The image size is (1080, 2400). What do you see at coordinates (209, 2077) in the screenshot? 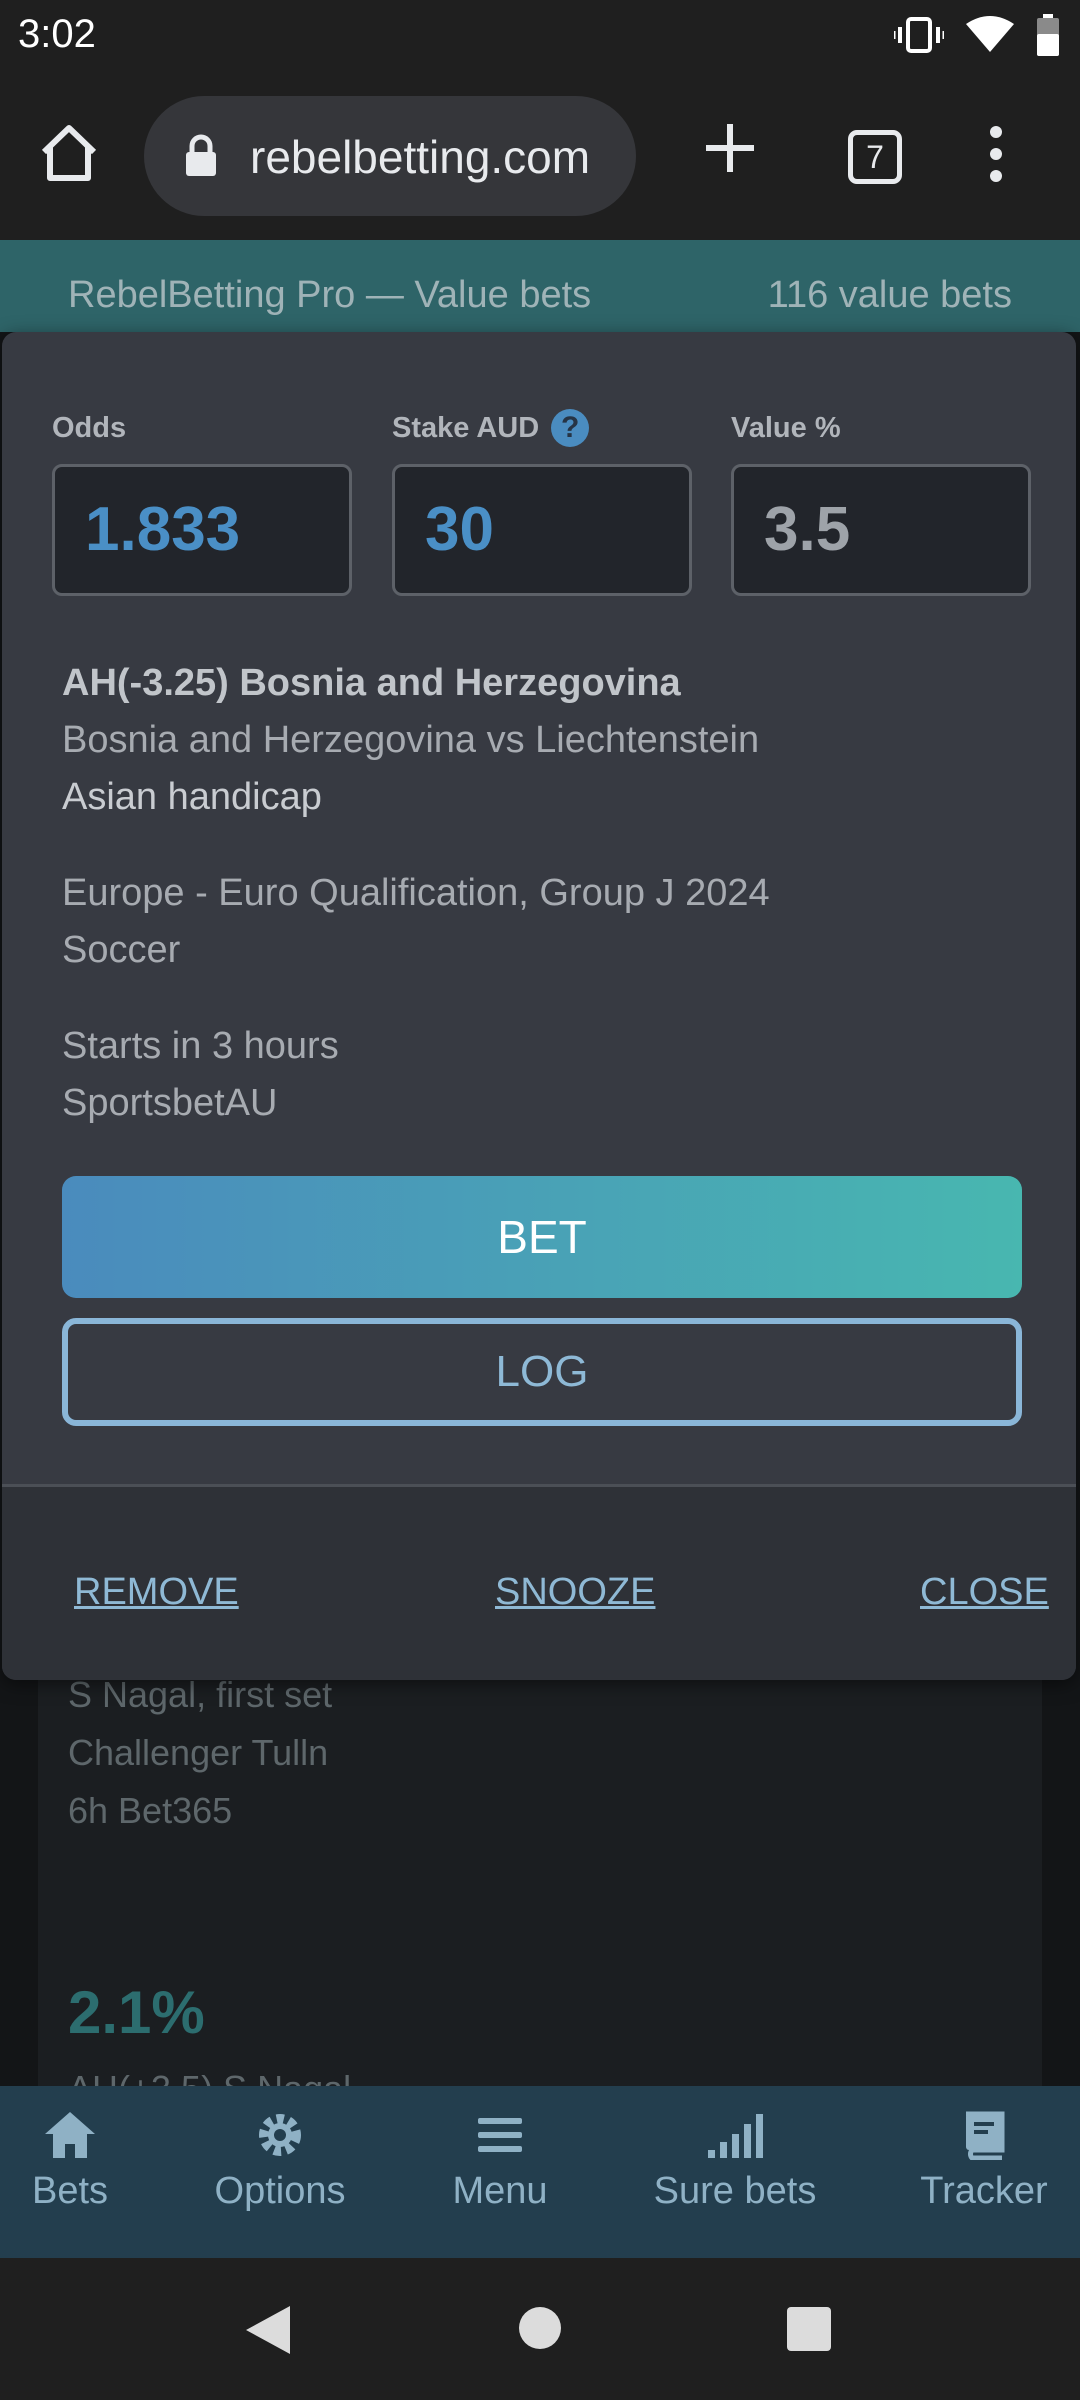
I see `card-selection: AH(+3.5) S Nagal` at bounding box center [209, 2077].